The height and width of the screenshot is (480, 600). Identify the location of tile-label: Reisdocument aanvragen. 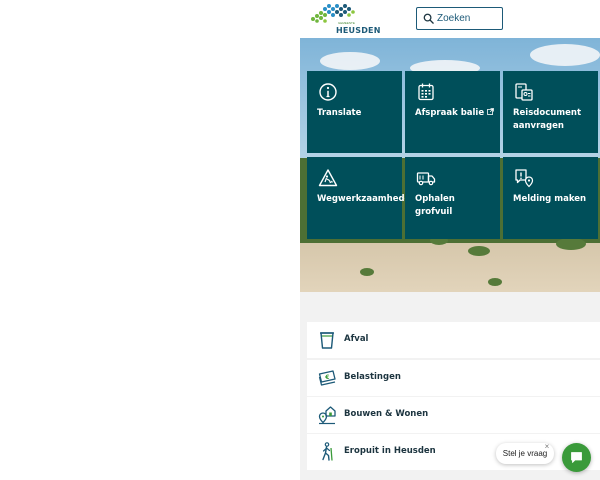
(547, 119).